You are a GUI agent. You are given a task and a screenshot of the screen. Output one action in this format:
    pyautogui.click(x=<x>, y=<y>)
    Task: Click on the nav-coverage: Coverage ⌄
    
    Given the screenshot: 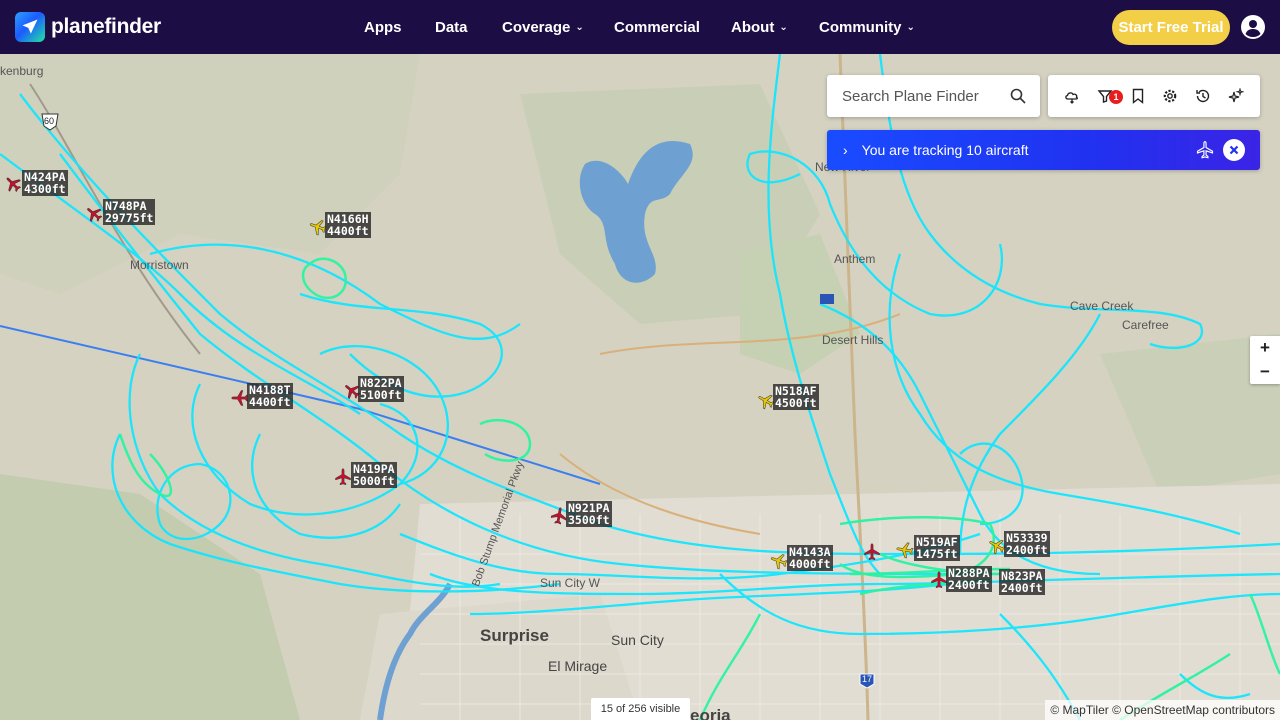 What is the action you would take?
    pyautogui.click(x=543, y=27)
    